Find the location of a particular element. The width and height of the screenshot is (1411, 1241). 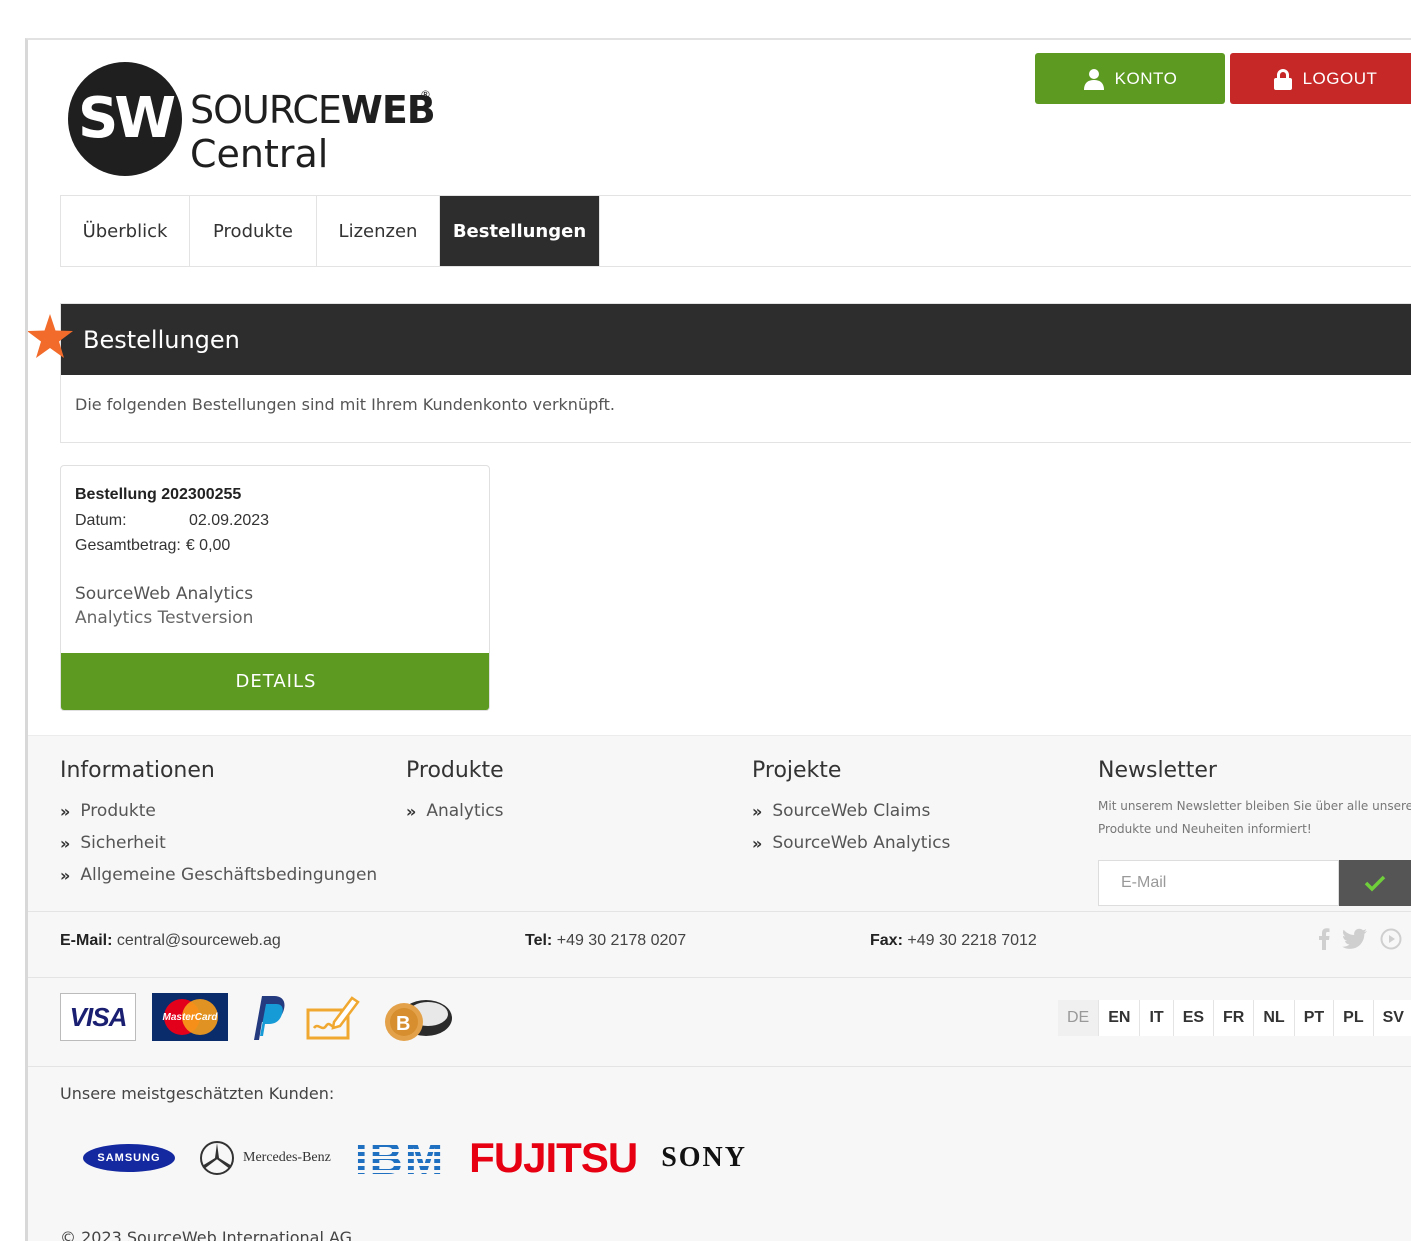

invoice-icon is located at coordinates (333, 1018).